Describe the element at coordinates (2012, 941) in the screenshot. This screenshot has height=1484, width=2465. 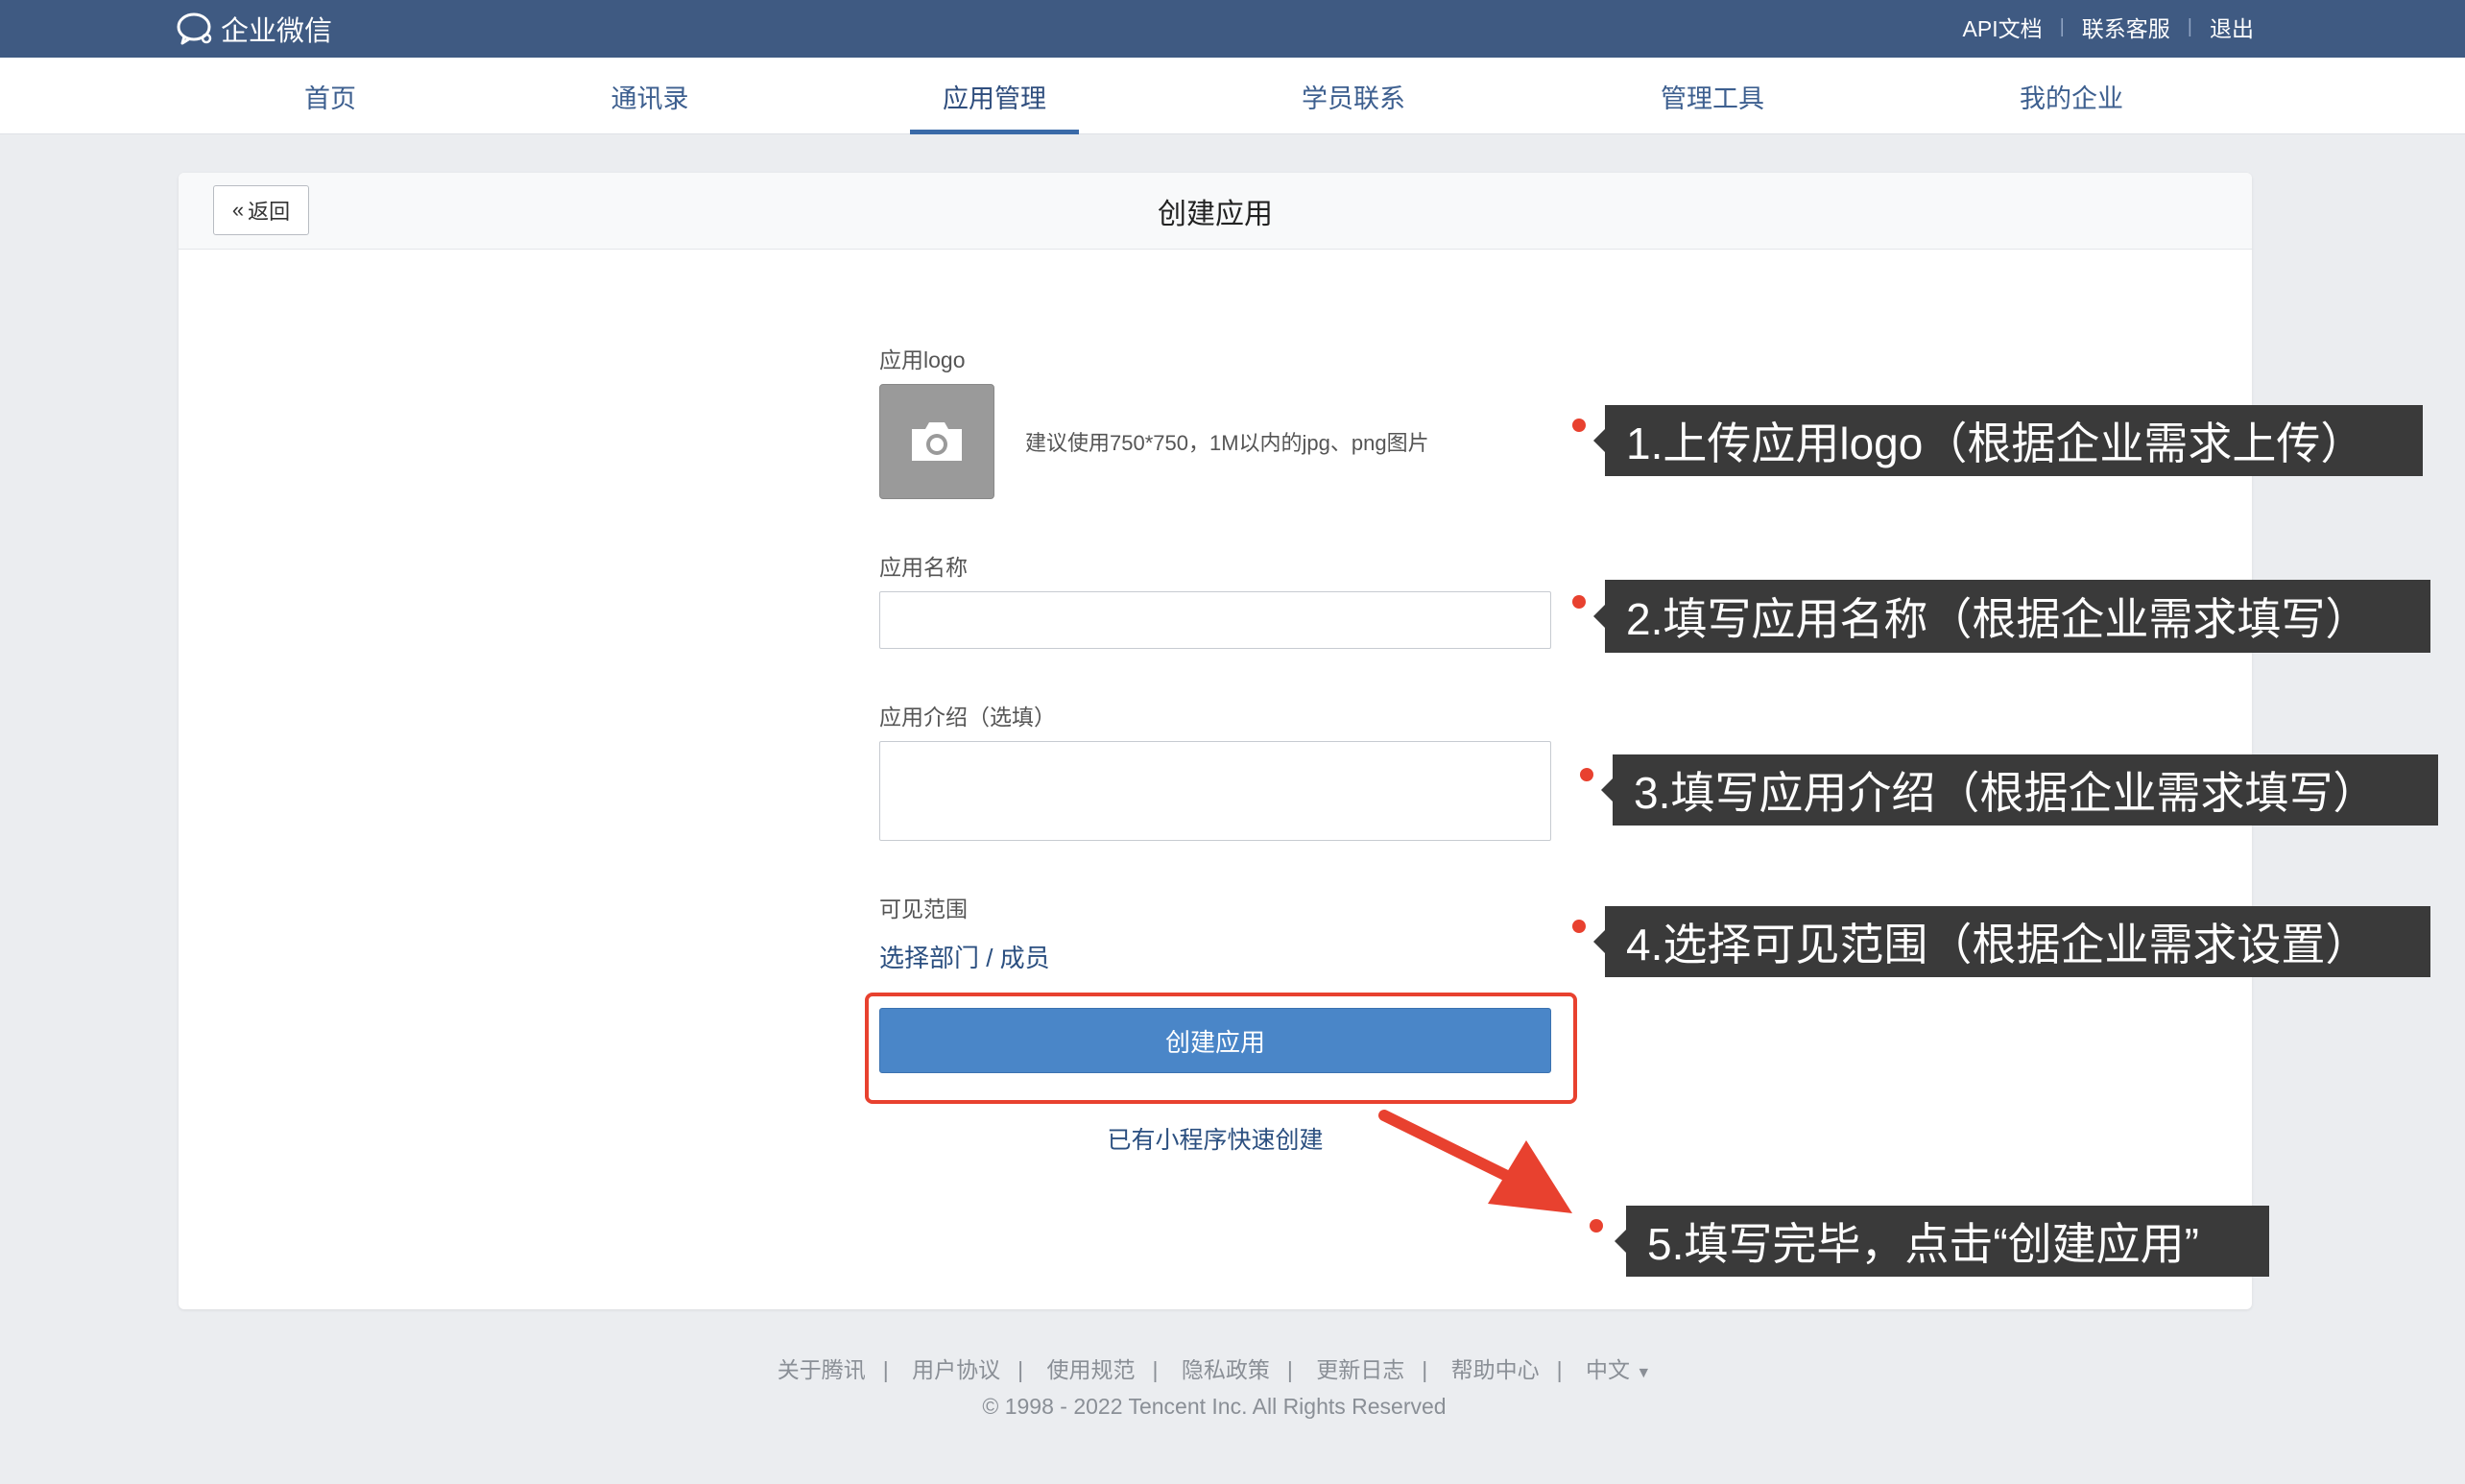
I see `annotation-callout-4: 4.选择可见范围（根据企业需求设置）` at that location.